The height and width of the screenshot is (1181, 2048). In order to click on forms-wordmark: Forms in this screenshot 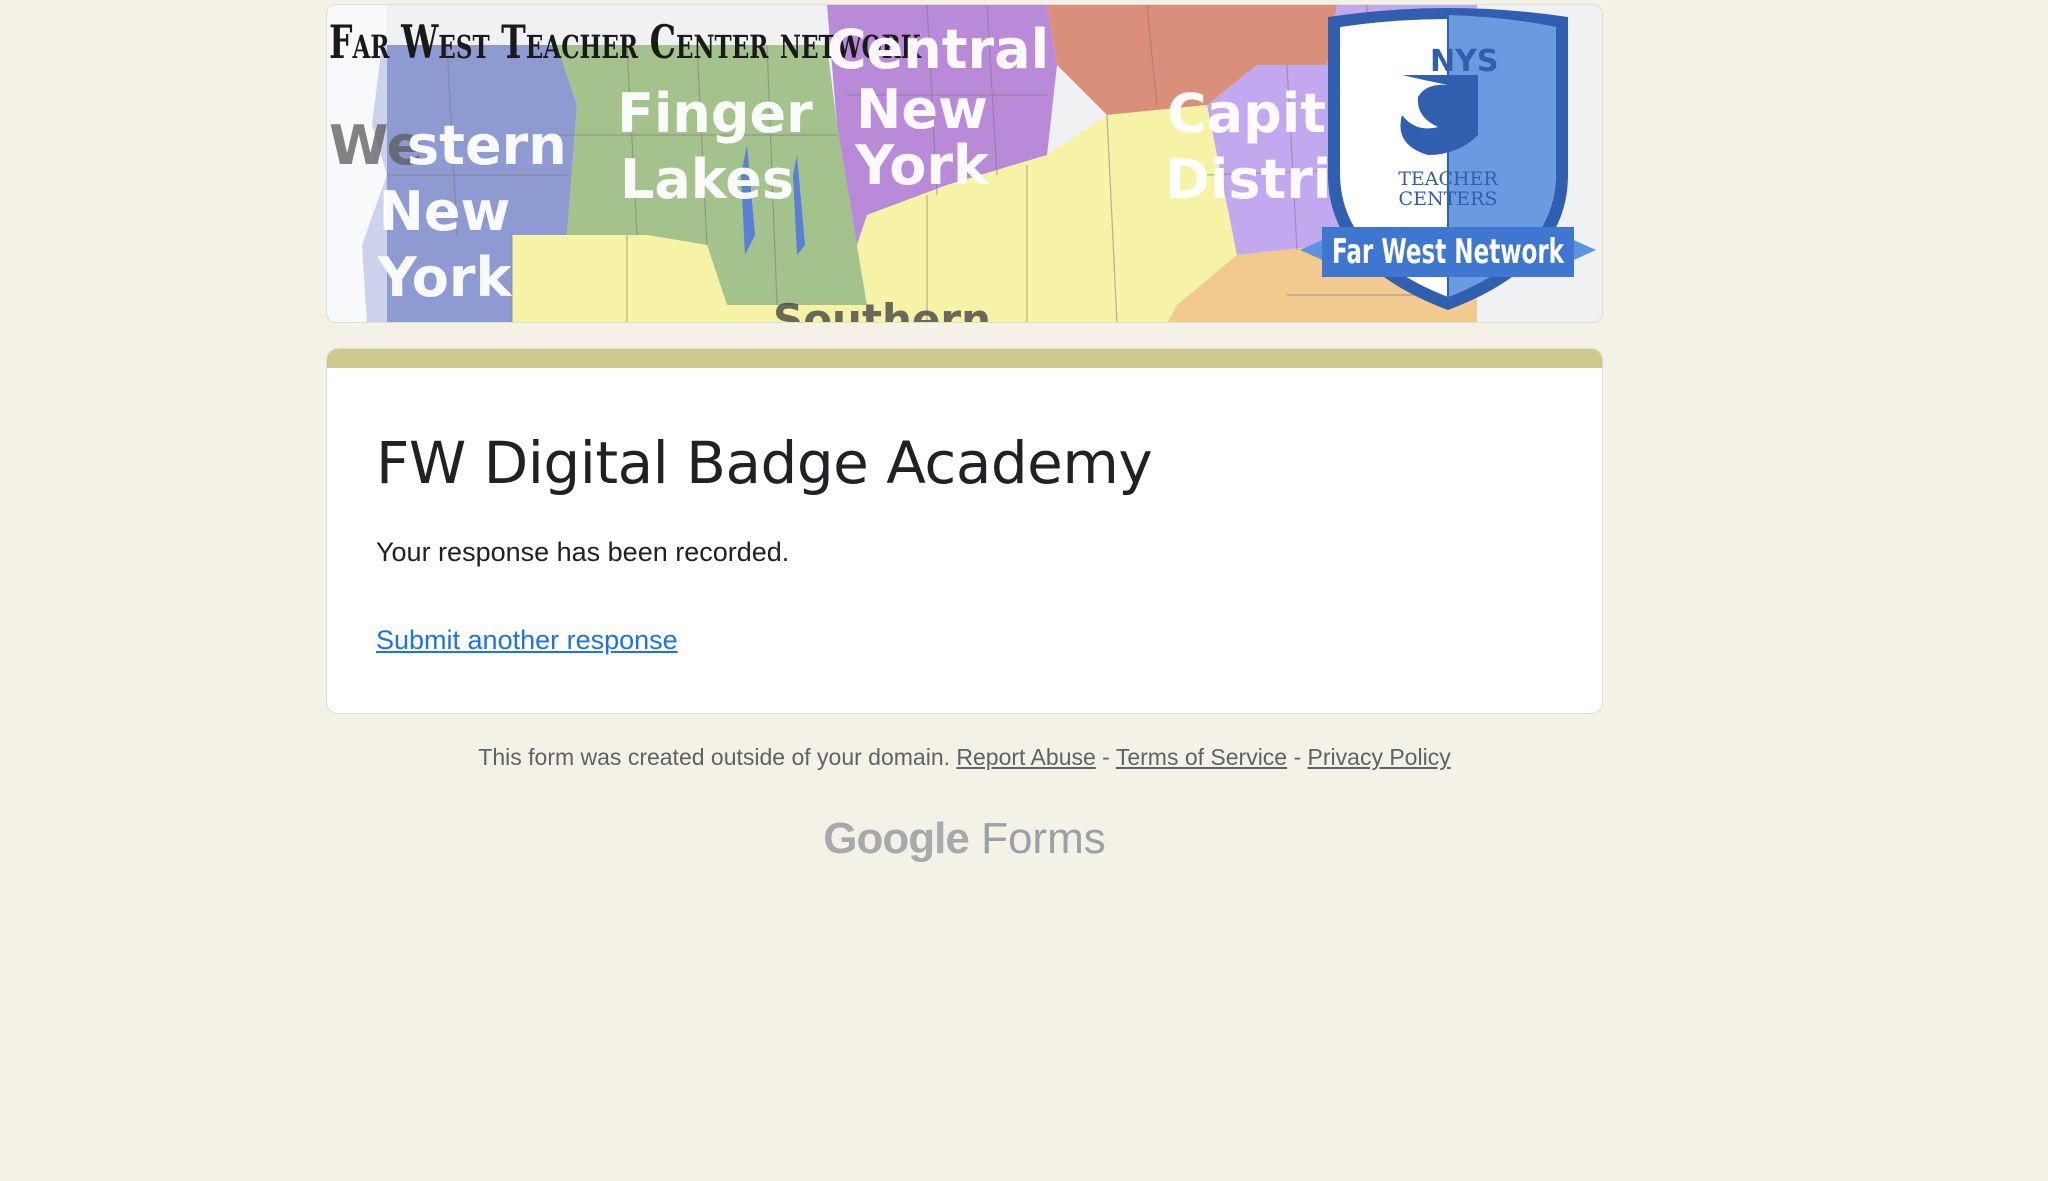, I will do `click(1043, 838)`.